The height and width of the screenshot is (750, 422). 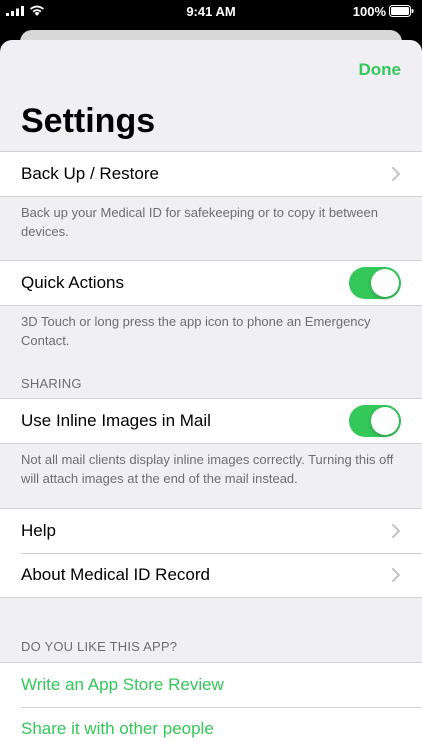 I want to click on backup-restore-row: Back Up / Restore, so click(x=211, y=174).